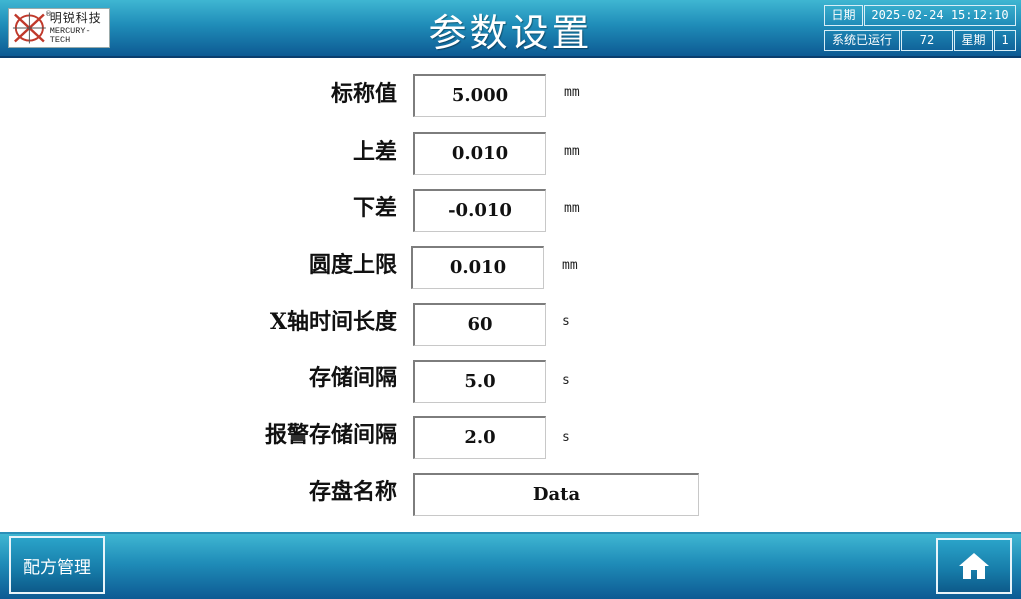 This screenshot has height=599, width=1021. Describe the element at coordinates (479, 437) in the screenshot. I see `alarm-storage-interval-input` at that location.